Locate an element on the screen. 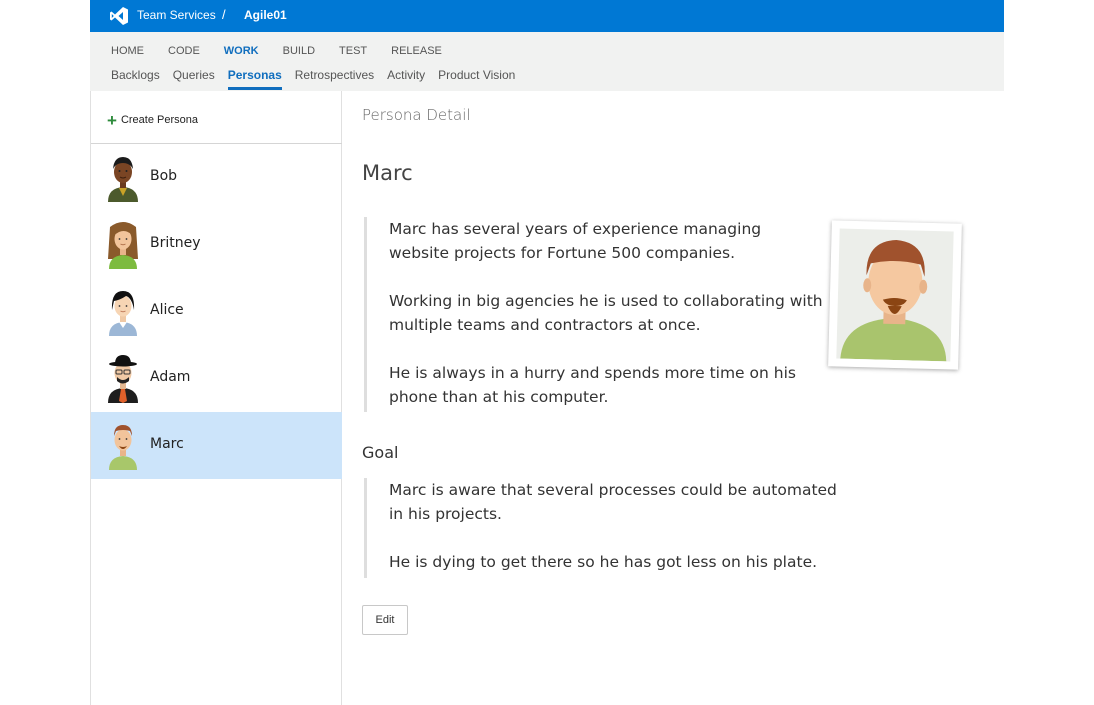 Image resolution: width=1094 pixels, height=705 pixels. persona-photo is located at coordinates (895, 295).